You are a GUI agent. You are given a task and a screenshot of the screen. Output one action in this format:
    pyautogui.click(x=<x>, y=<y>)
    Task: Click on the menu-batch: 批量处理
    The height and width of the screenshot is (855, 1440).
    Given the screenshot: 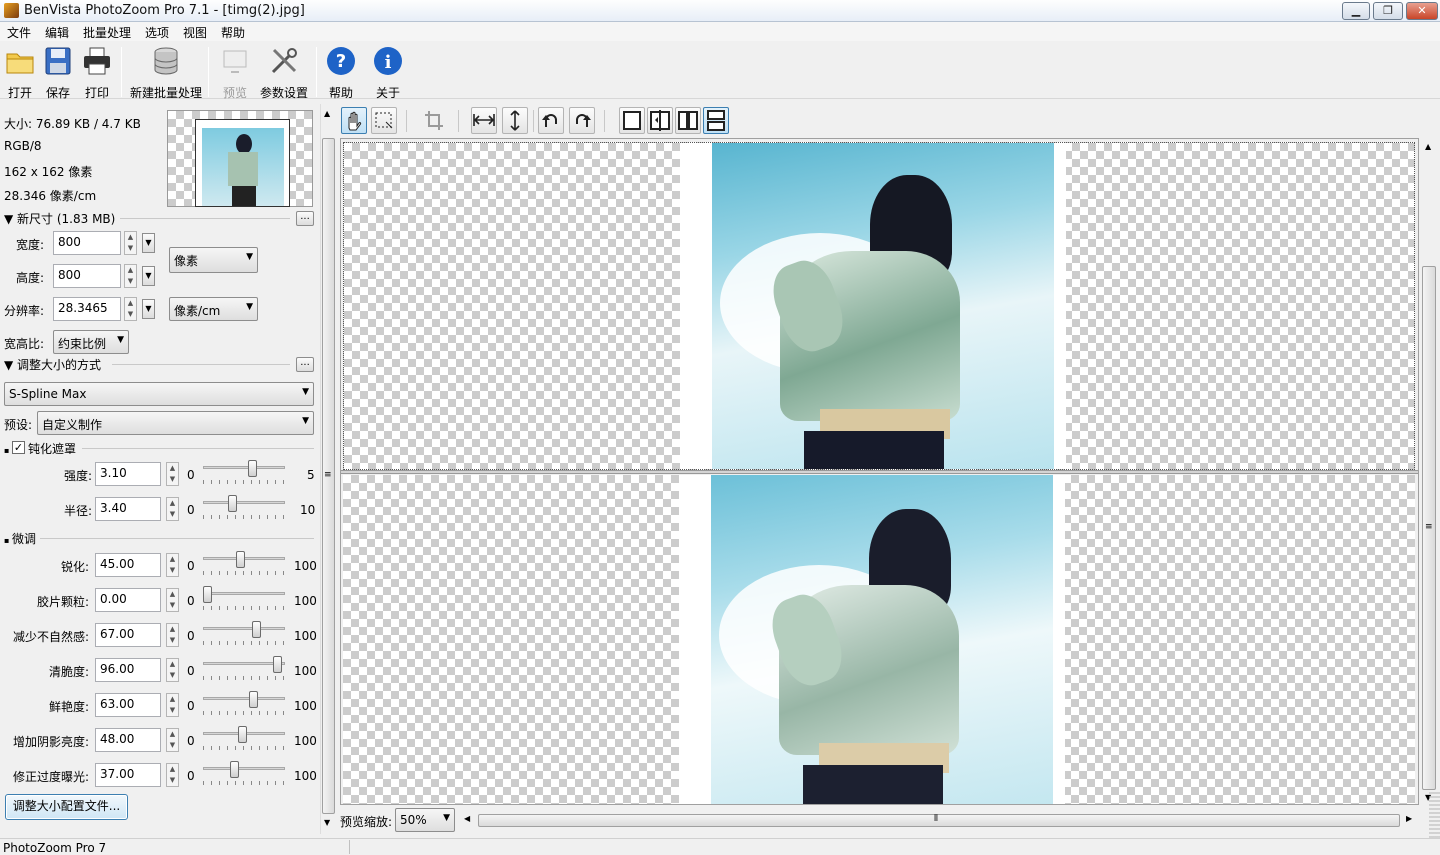 What is the action you would take?
    pyautogui.click(x=107, y=32)
    